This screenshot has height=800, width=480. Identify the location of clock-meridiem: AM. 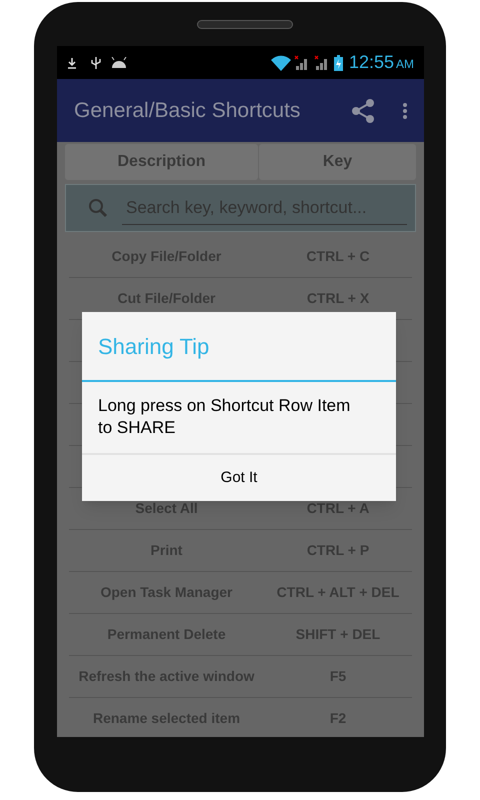
(405, 64).